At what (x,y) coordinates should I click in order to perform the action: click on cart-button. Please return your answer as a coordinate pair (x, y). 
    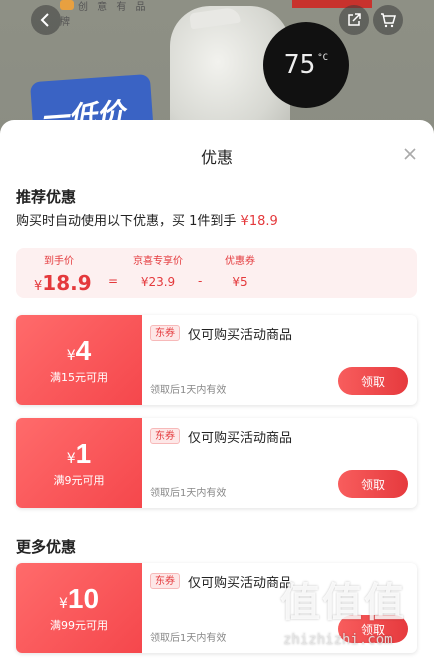
    Looking at the image, I should click on (388, 20).